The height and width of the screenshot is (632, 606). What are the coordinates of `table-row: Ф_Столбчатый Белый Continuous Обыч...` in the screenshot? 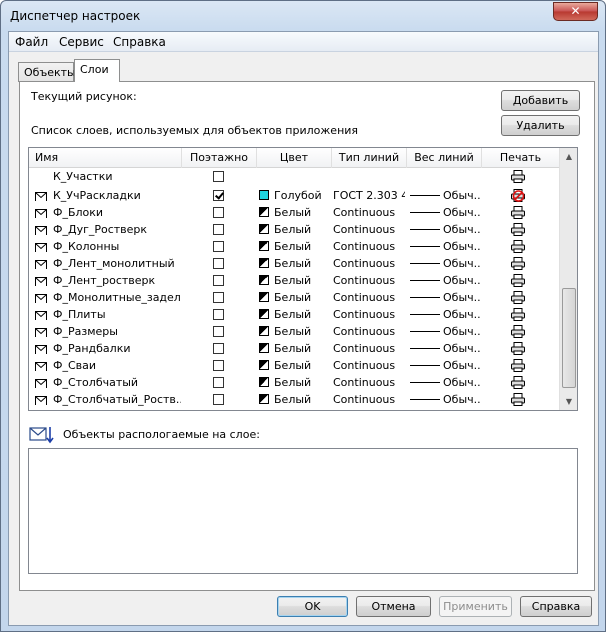 It's located at (294, 382).